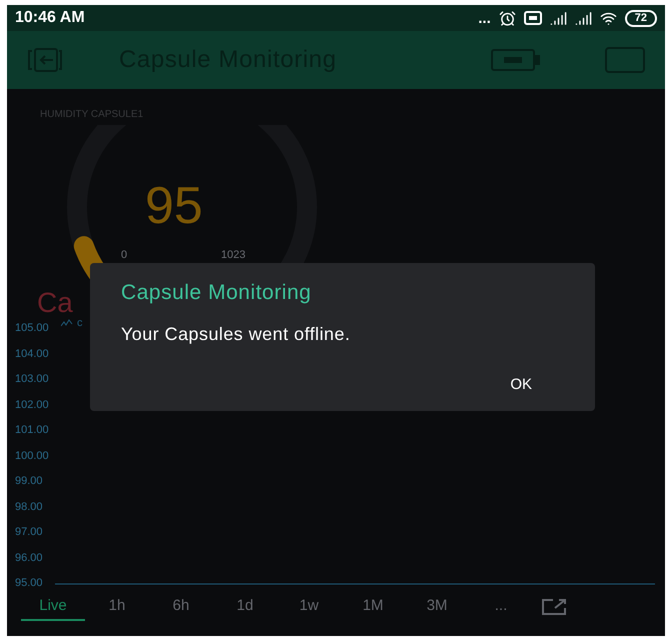 The height and width of the screenshot is (641, 672). What do you see at coordinates (29, 507) in the screenshot?
I see `y-tick-label: 98.00` at bounding box center [29, 507].